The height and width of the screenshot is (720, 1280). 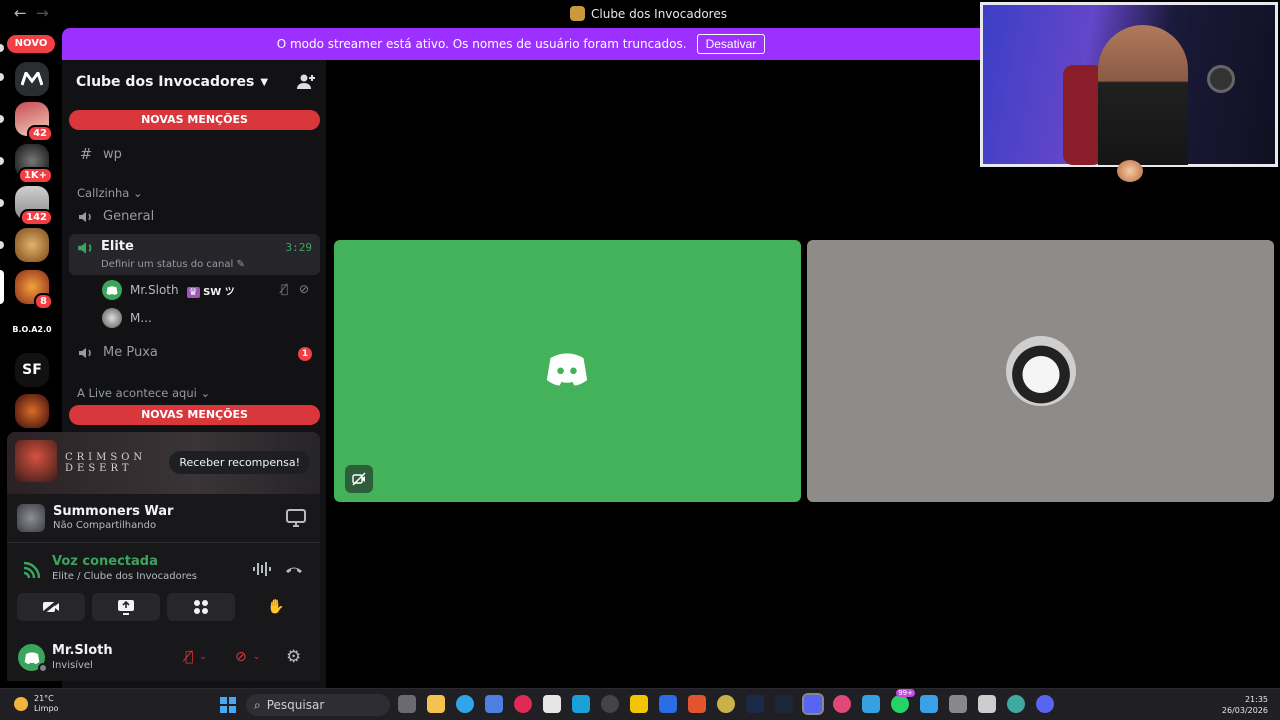 I want to click on temperature: 21°C, so click(x=44, y=698).